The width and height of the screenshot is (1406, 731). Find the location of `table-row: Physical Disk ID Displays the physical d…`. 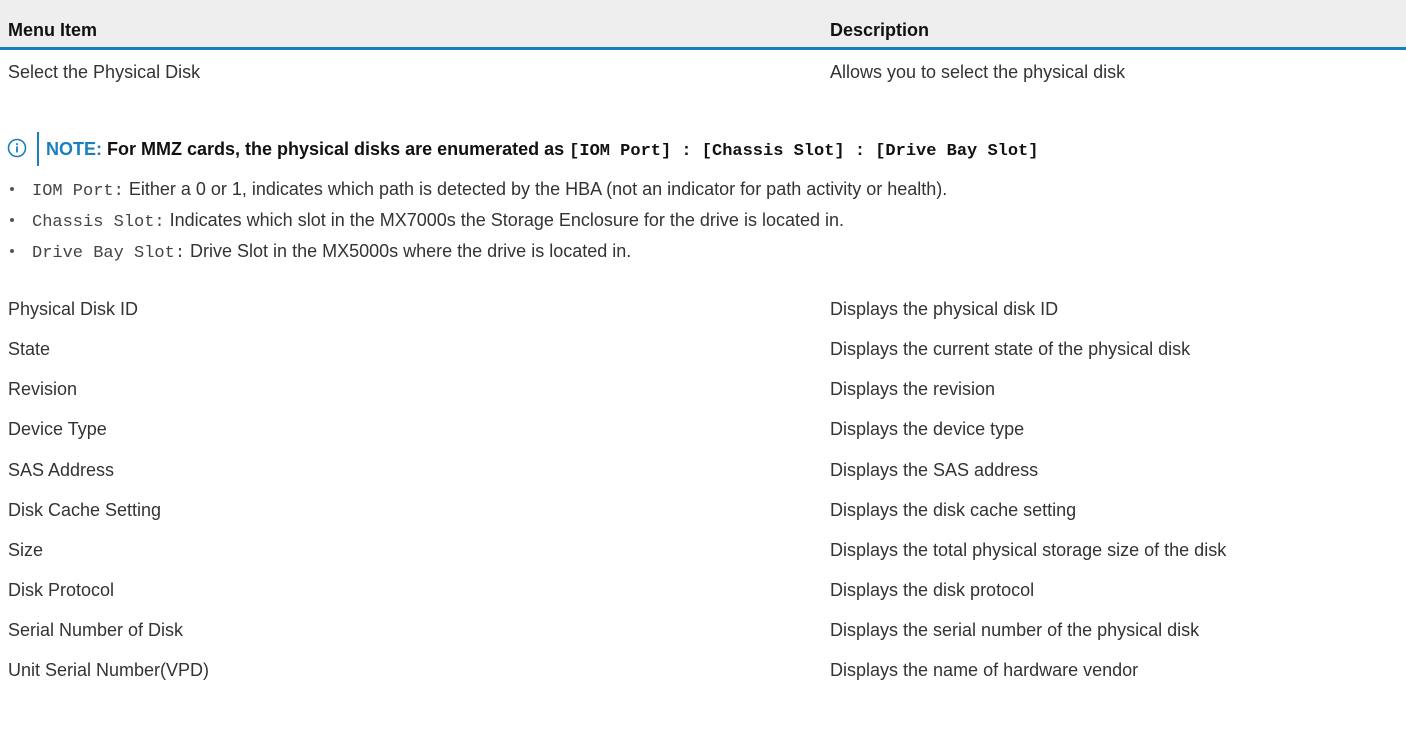

table-row: Physical Disk ID Displays the physical d… is located at coordinates (703, 309).